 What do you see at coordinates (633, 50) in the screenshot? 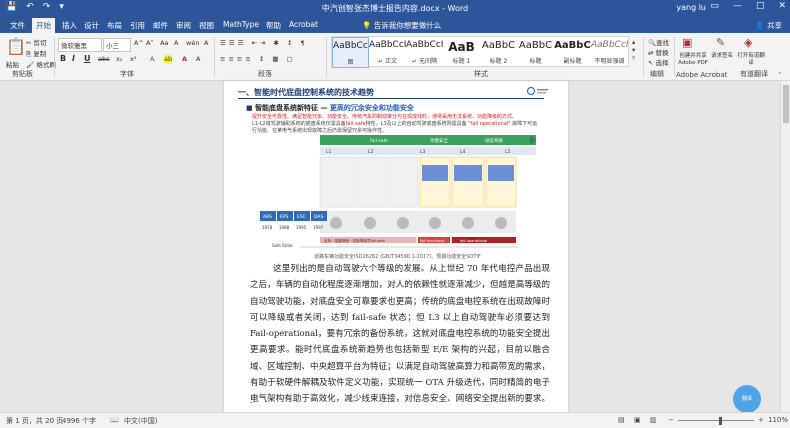
I see `styles-scroll-icon: ▴ ▾ ▿` at bounding box center [633, 50].